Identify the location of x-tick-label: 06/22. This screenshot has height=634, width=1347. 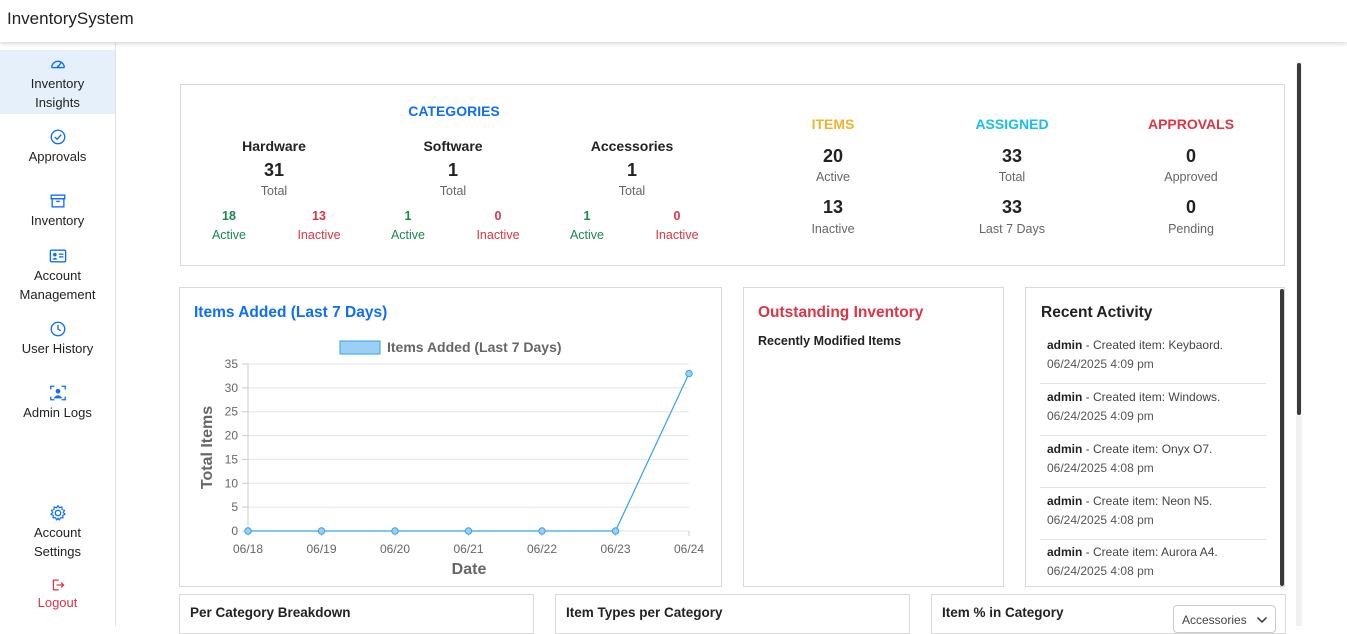
(542, 549).